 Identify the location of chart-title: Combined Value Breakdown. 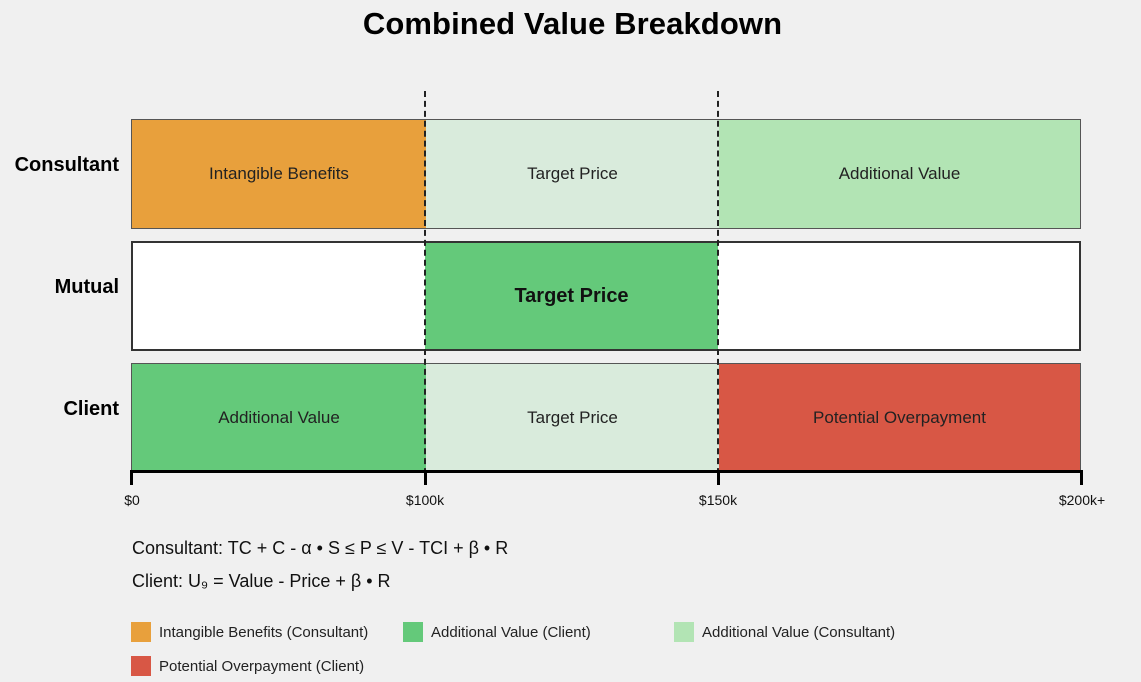
(572, 23).